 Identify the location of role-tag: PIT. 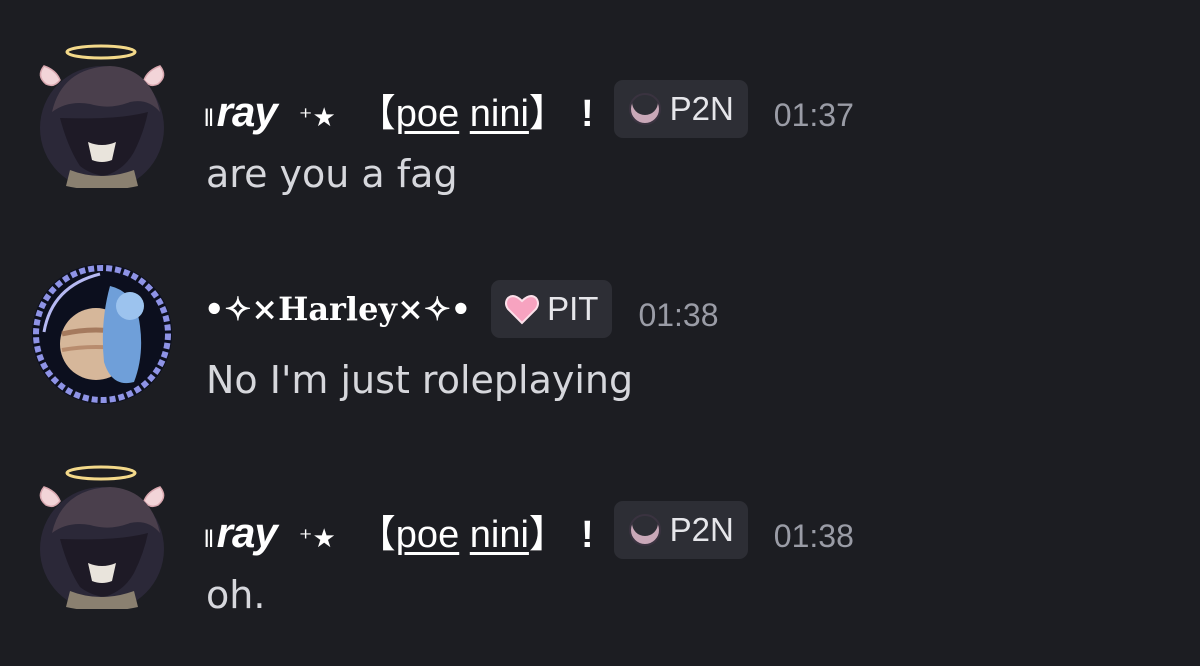
(552, 309).